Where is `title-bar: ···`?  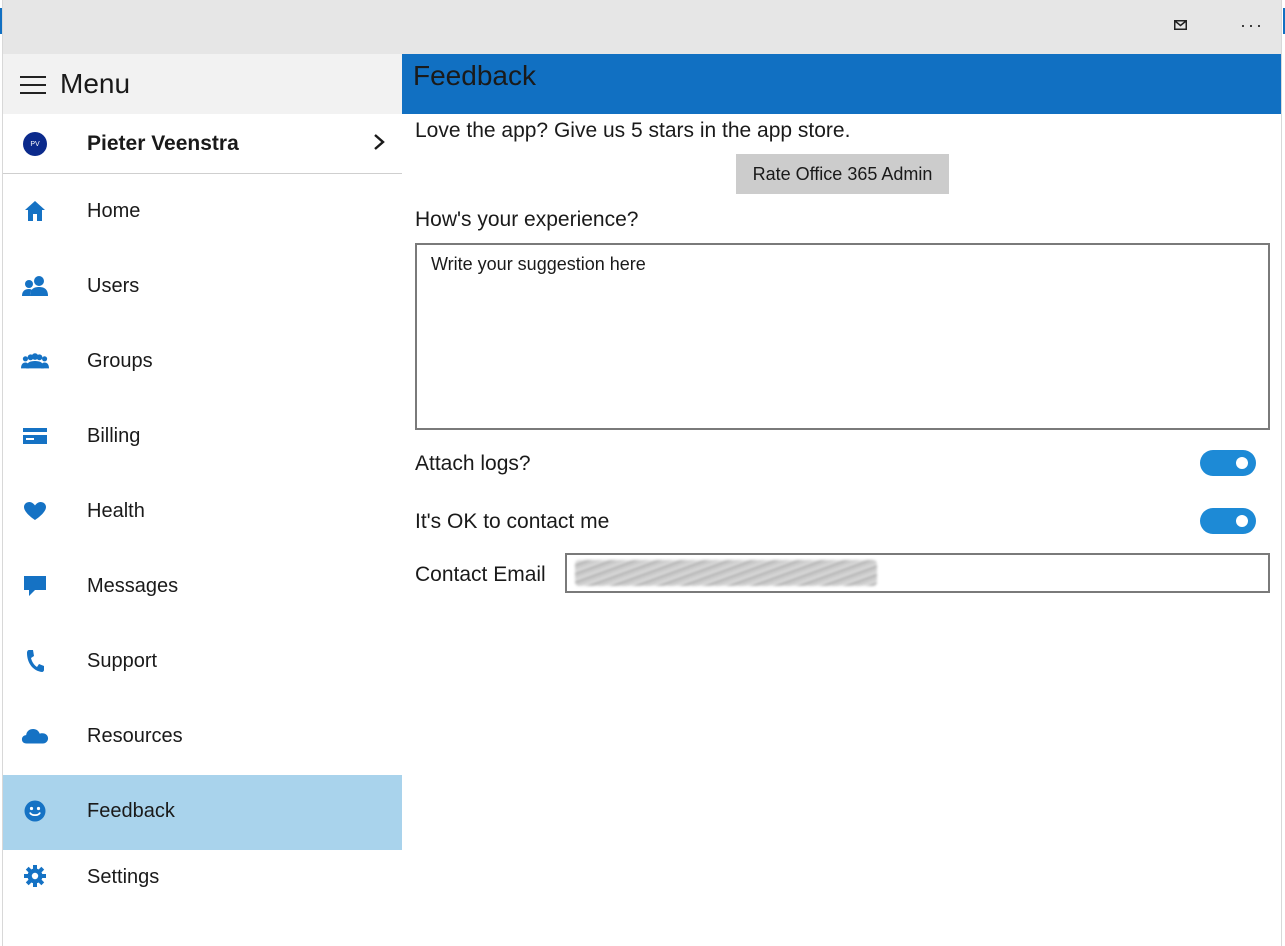 title-bar: ··· is located at coordinates (642, 27).